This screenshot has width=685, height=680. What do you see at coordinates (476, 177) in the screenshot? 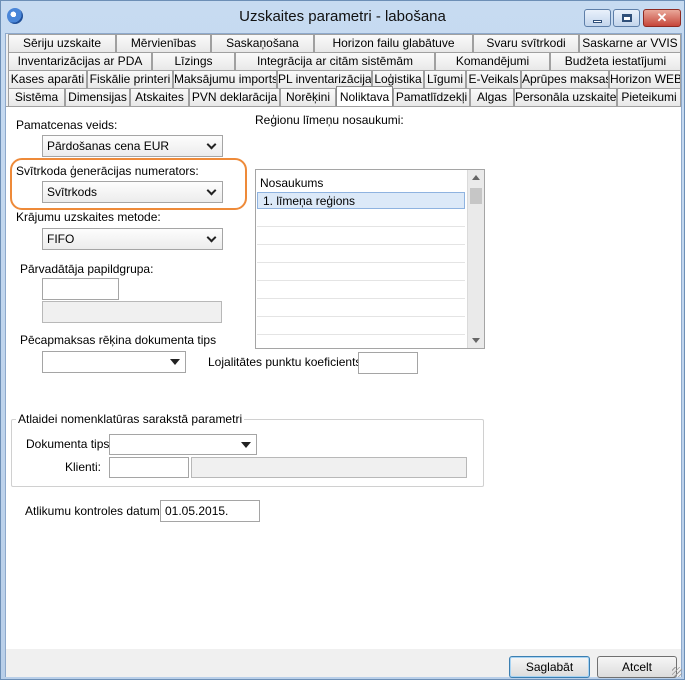
I see `scroll-up-icon` at bounding box center [476, 177].